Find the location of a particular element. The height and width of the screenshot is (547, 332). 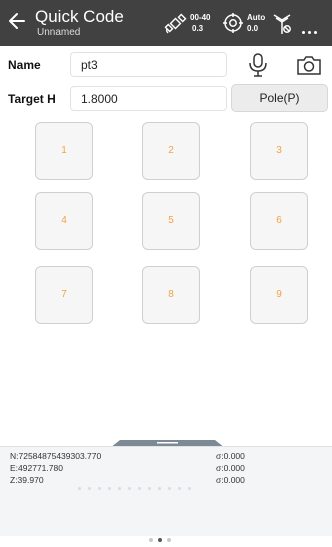

sigma-n-value: σ:0.000 is located at coordinates (230, 456).